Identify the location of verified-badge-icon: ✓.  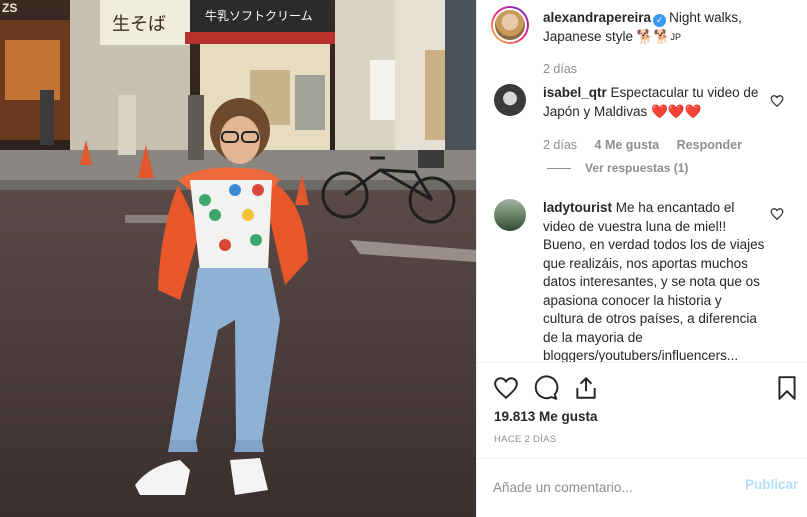
(660, 20).